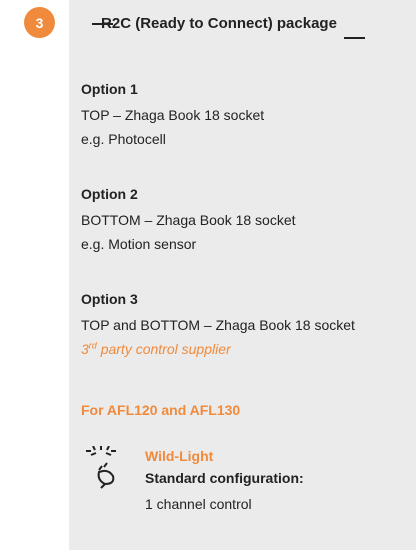  Describe the element at coordinates (163, 349) in the screenshot. I see `note-rest: party control supplier` at that location.